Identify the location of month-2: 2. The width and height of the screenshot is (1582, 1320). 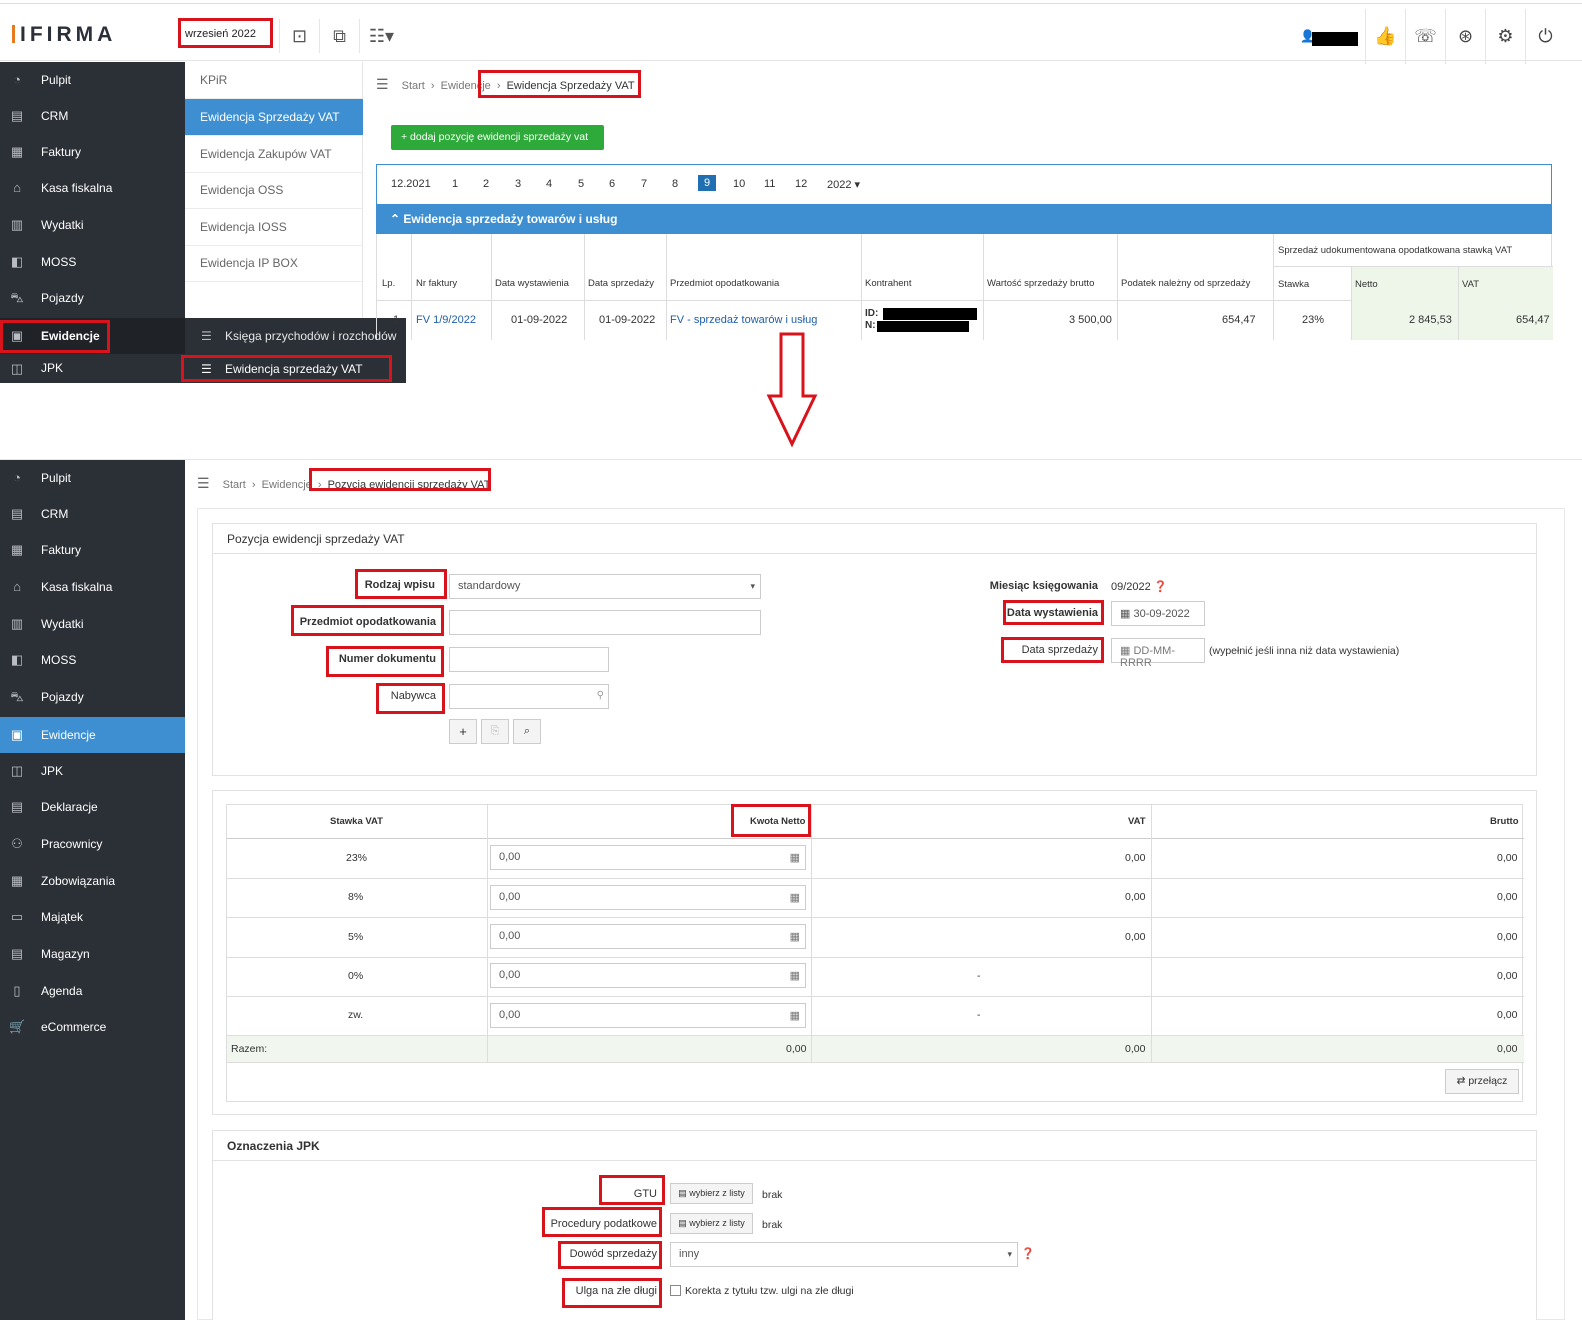
(486, 184).